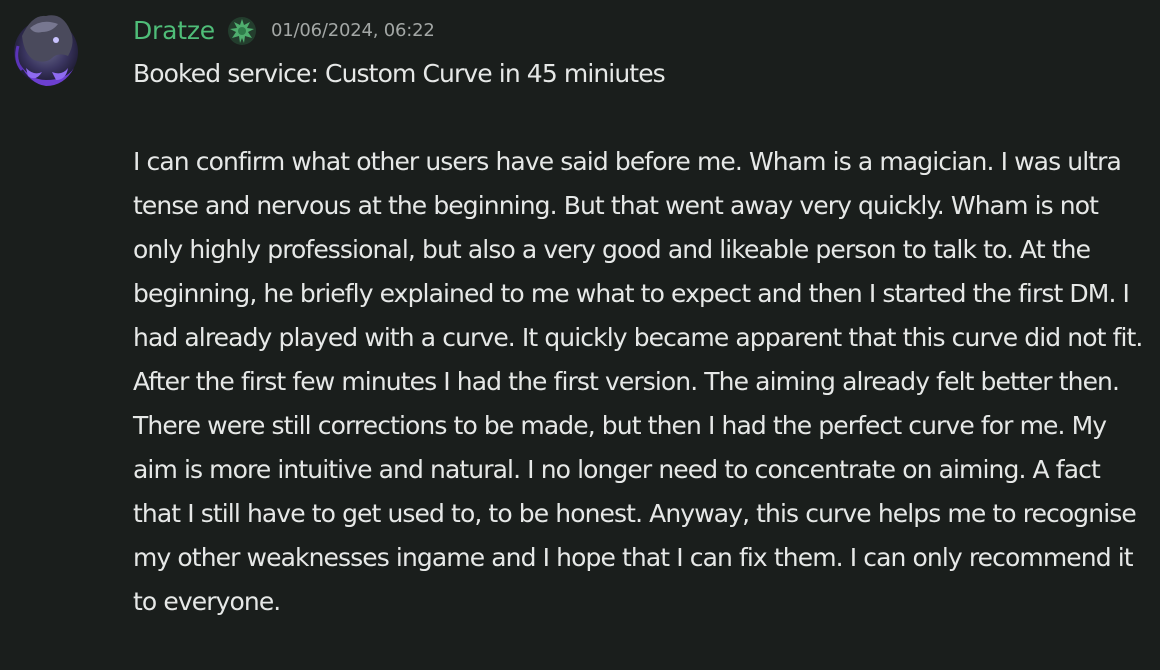 Image resolution: width=1160 pixels, height=670 pixels. Describe the element at coordinates (242, 31) in the screenshot. I see `leaf-badge-icon` at that location.